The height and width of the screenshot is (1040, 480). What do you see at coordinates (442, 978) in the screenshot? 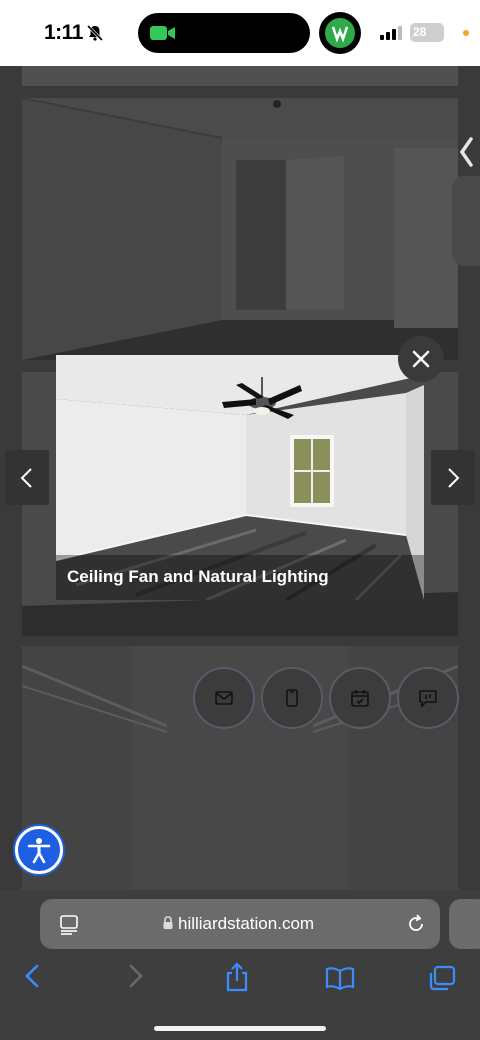
I see `tabs-icon` at bounding box center [442, 978].